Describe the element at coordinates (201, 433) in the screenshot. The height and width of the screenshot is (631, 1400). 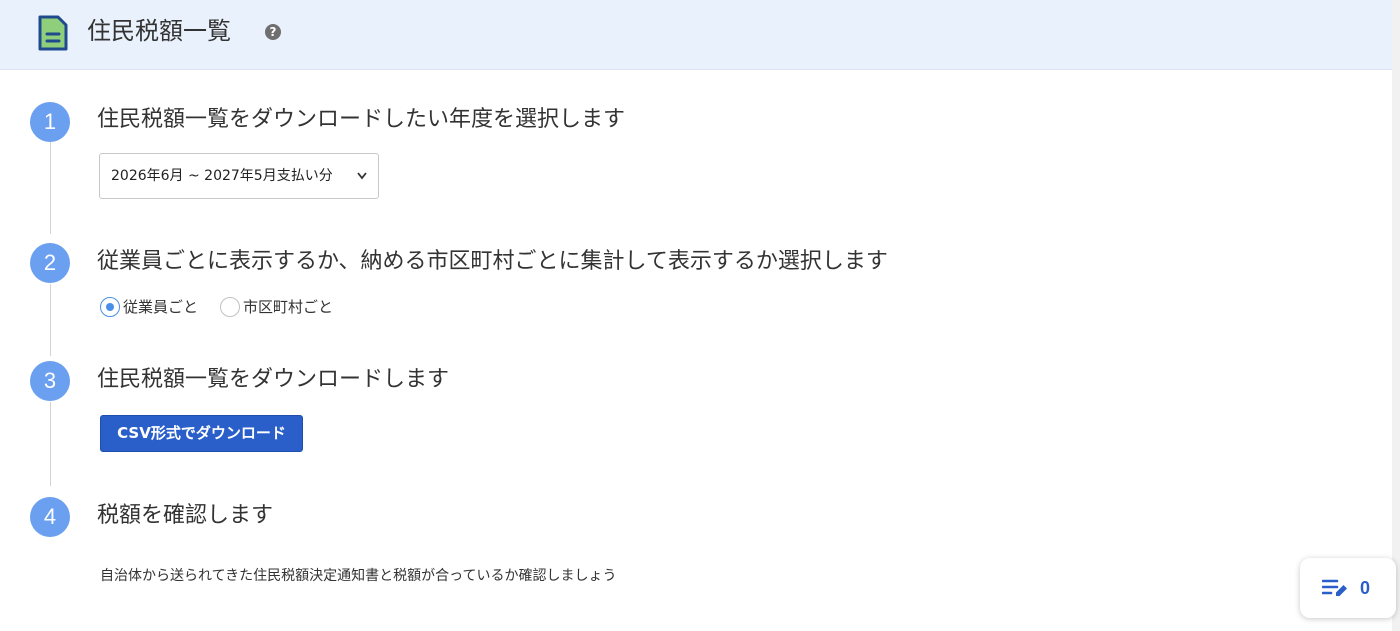
I see `csv-download-button: CSV形式でダウンロード` at that location.